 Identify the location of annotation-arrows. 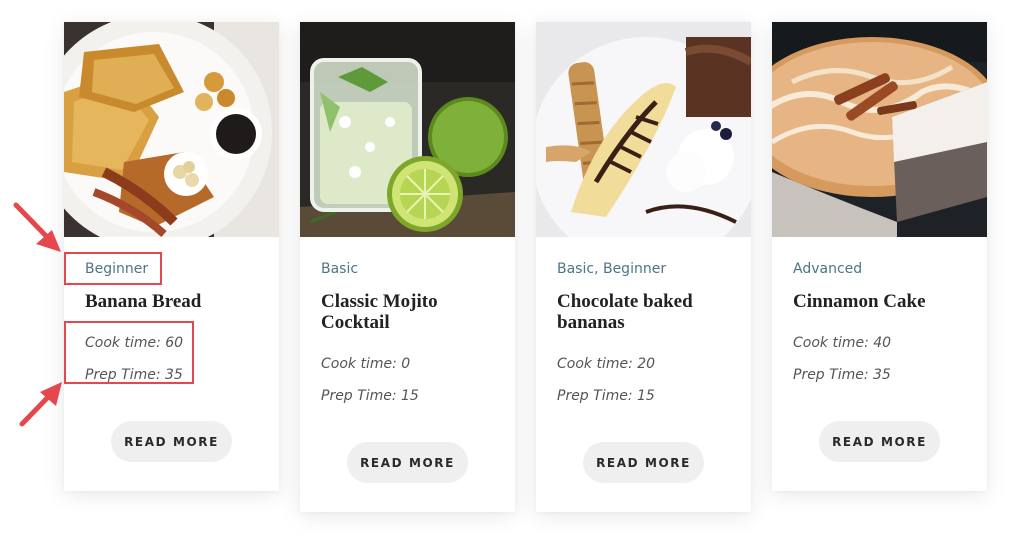
(37, 314).